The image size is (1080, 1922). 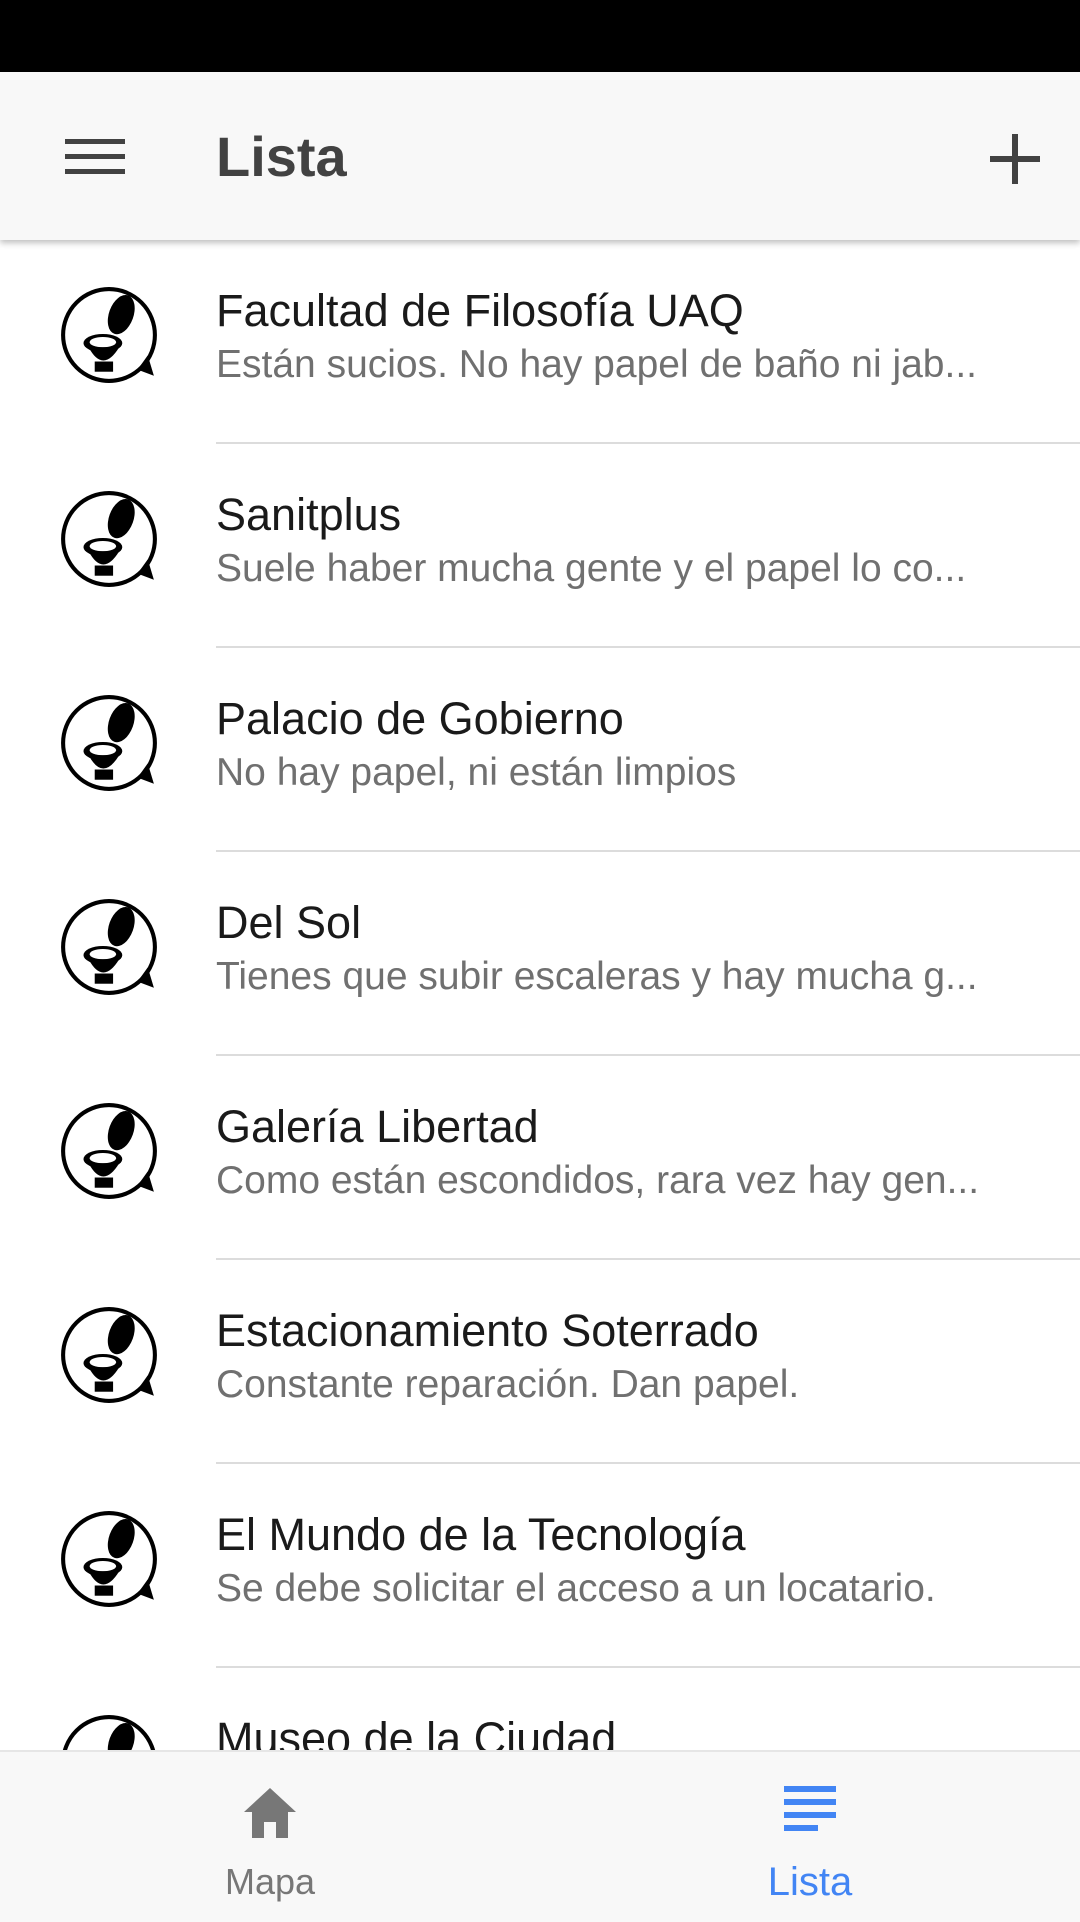 I want to click on item-title: Del Sol, so click(x=289, y=922).